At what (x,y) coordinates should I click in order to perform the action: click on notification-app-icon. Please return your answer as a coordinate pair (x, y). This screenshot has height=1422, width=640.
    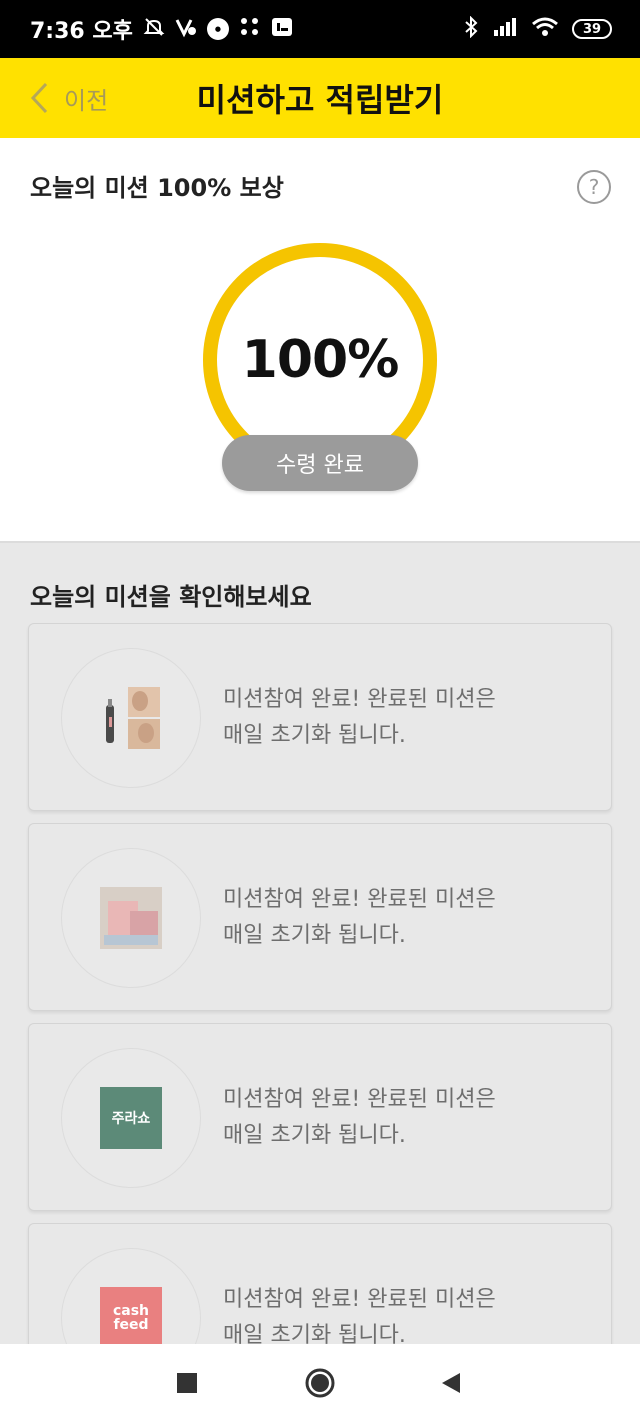
    Looking at the image, I should click on (282, 29).